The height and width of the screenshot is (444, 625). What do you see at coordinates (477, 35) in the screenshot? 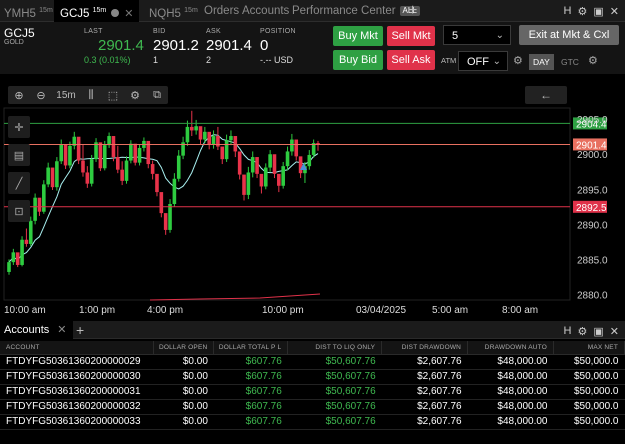
I see `quantity-field: 5 ⌄` at bounding box center [477, 35].